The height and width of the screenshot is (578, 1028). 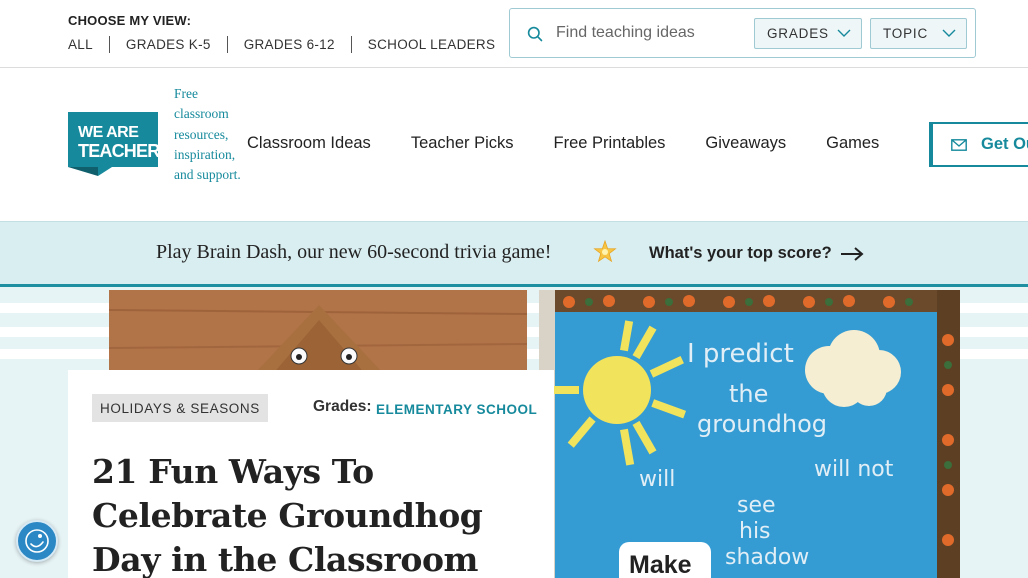 I want to click on grades-filter-label: GRADES, so click(x=798, y=33).